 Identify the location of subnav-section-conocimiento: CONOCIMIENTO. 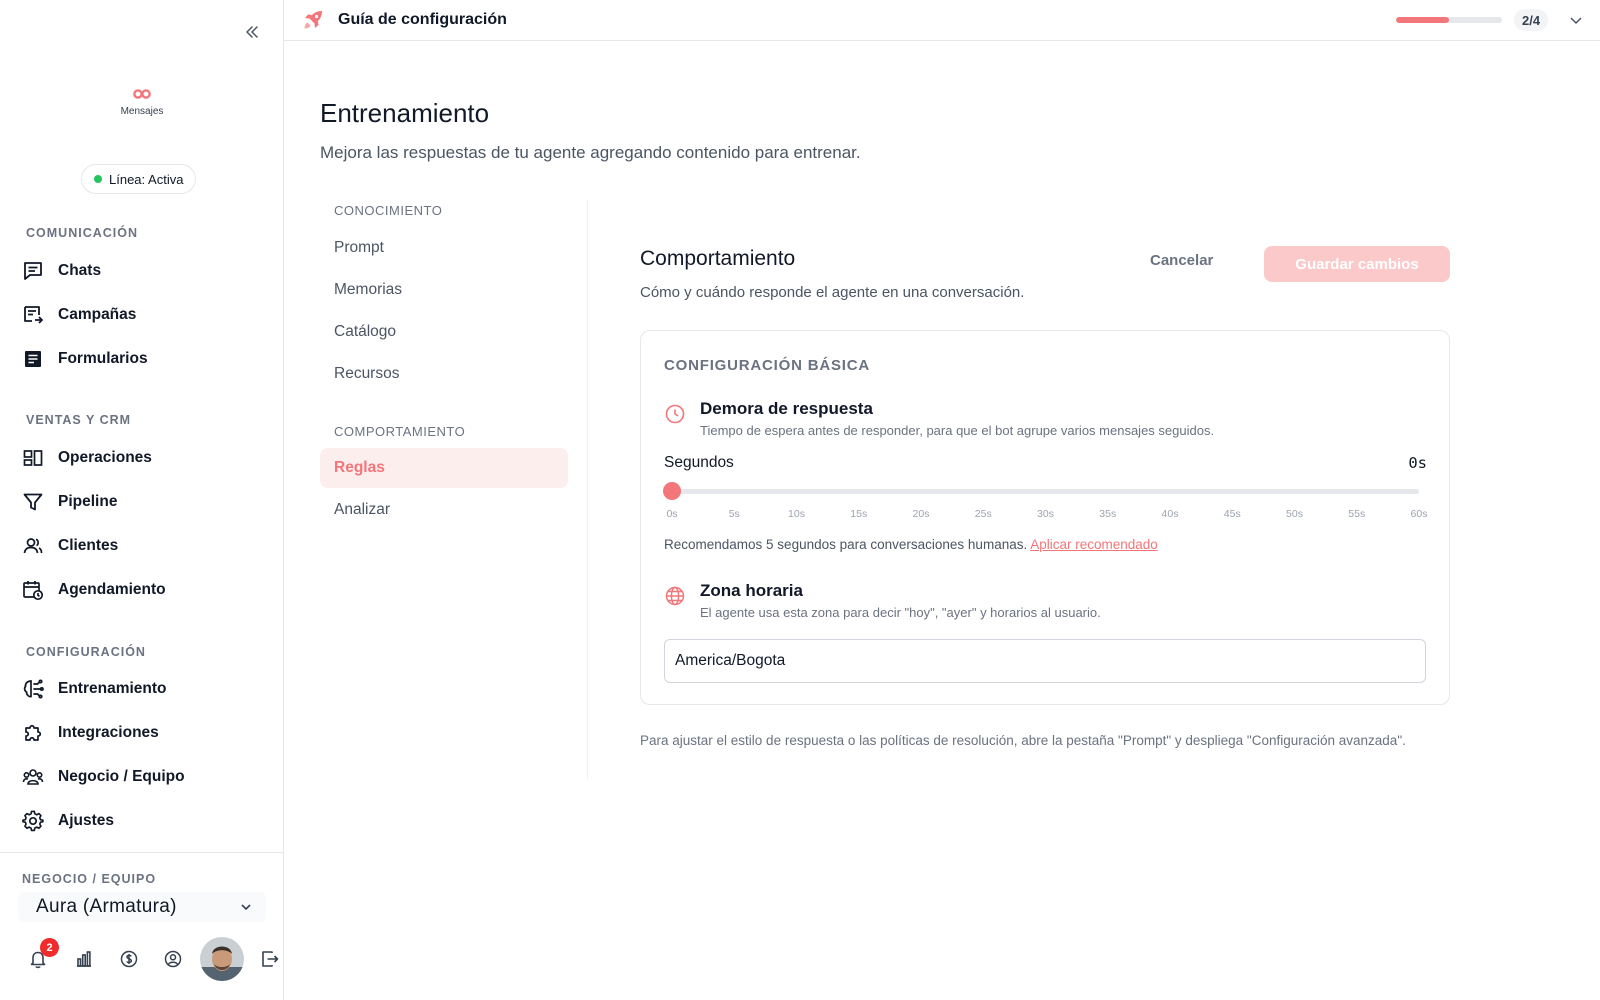
(388, 210).